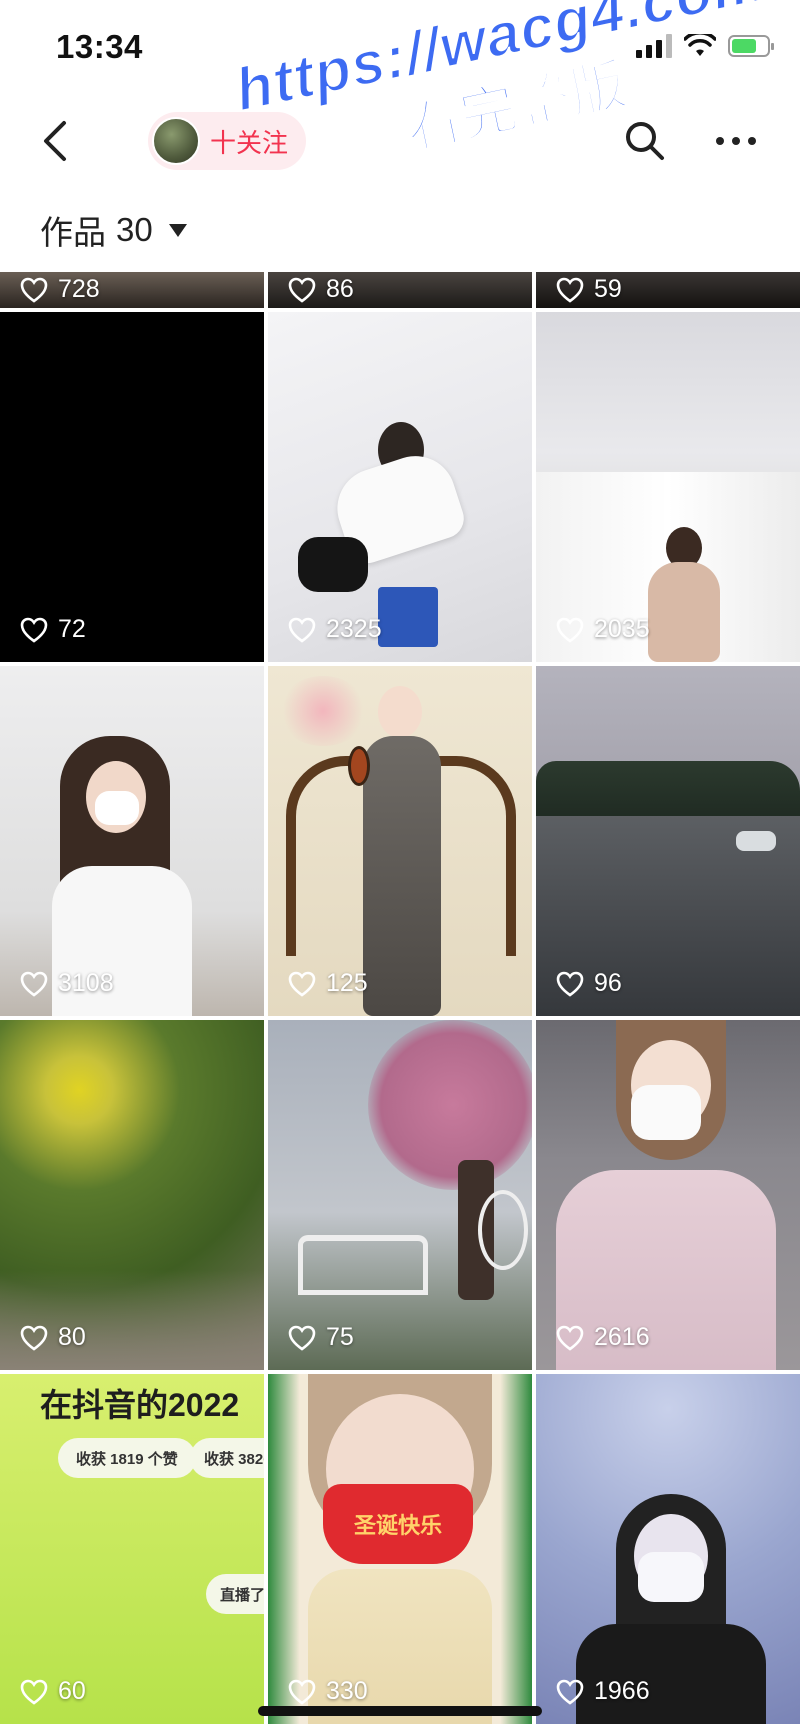  Describe the element at coordinates (134, 229) in the screenshot. I see `works-count: 30` at that location.